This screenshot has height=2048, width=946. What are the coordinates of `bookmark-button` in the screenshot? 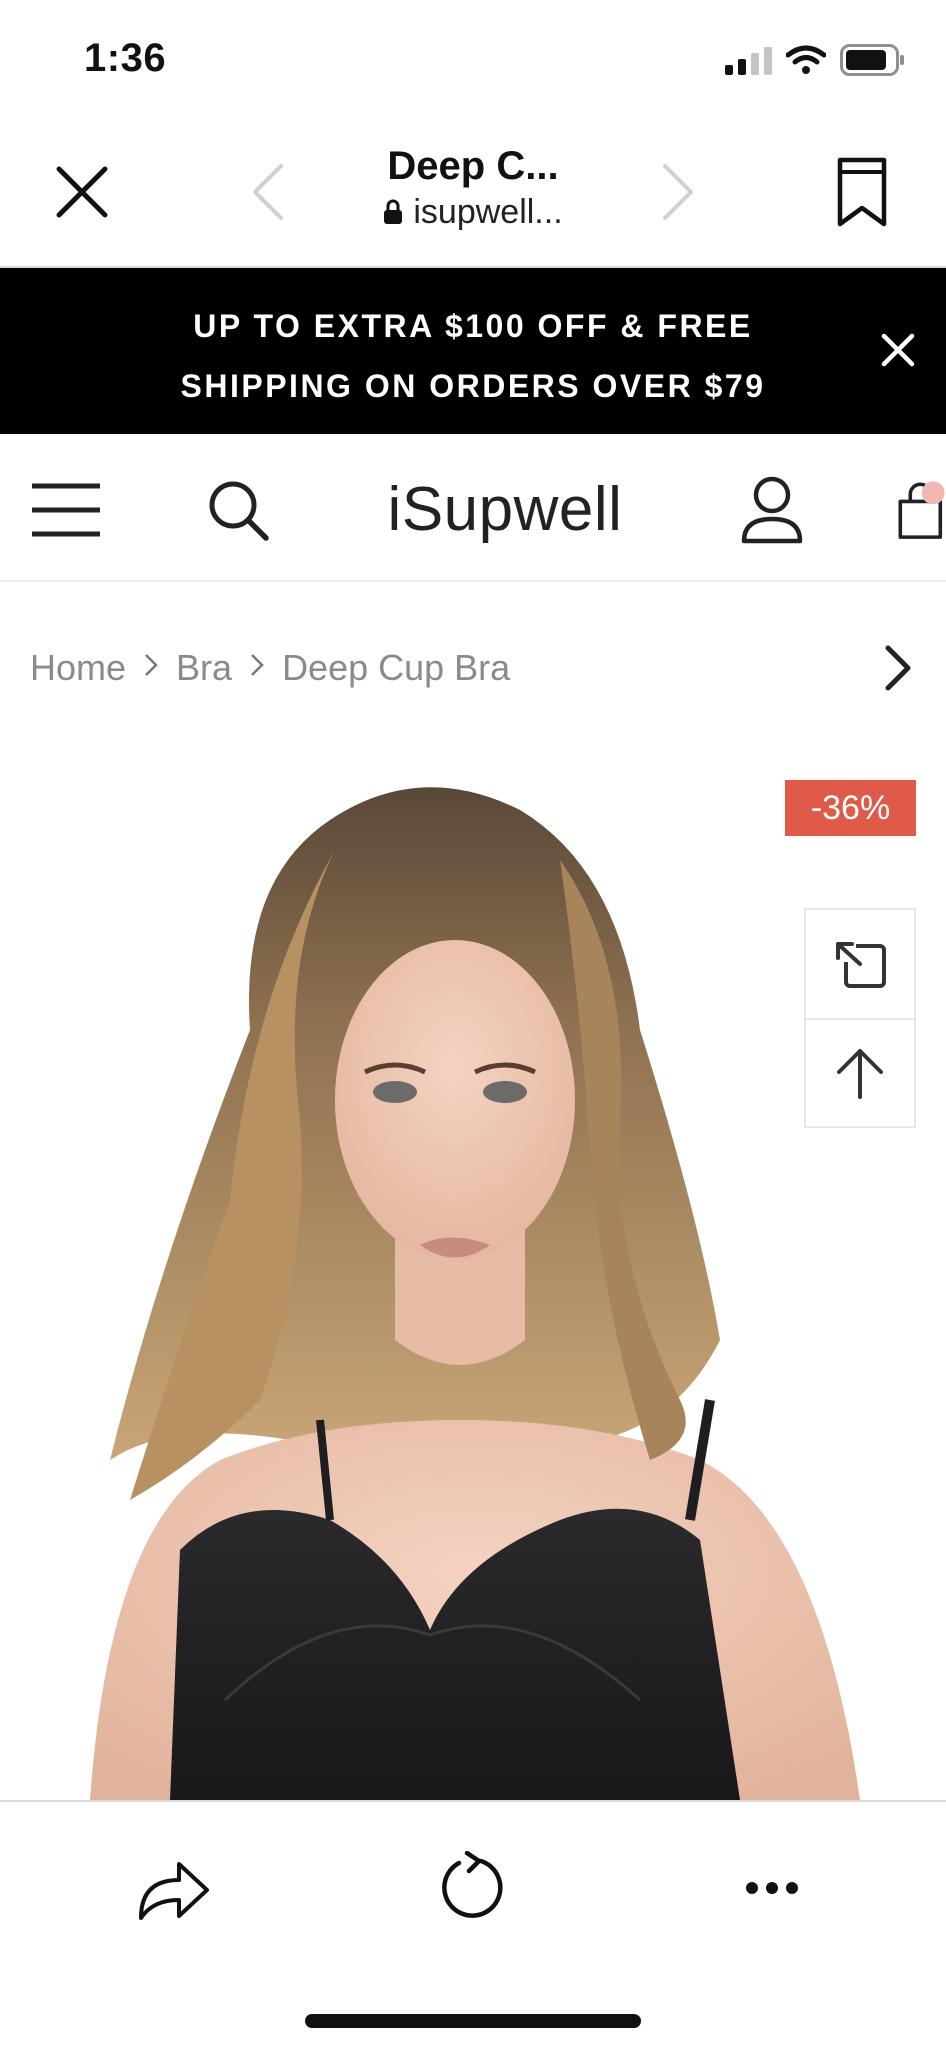 It's located at (862, 192).